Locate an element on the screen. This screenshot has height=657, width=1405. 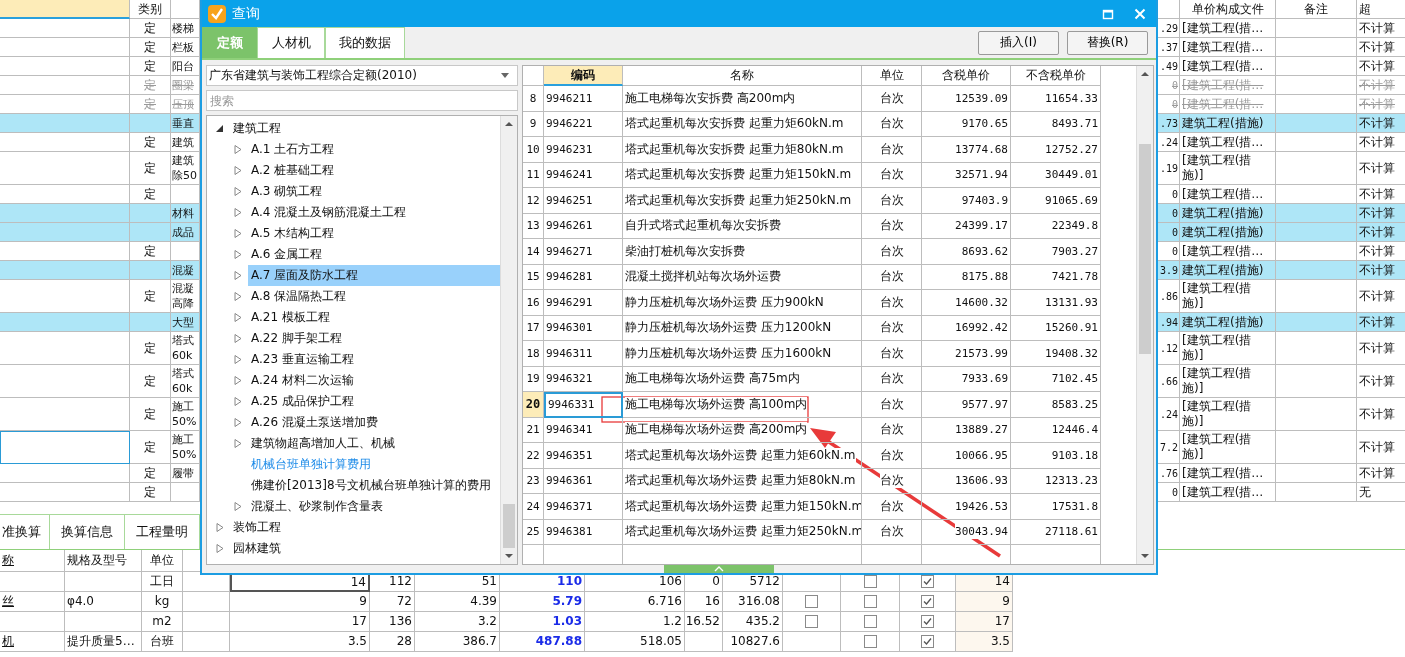
table-cell: 136 is located at coordinates (392, 622).